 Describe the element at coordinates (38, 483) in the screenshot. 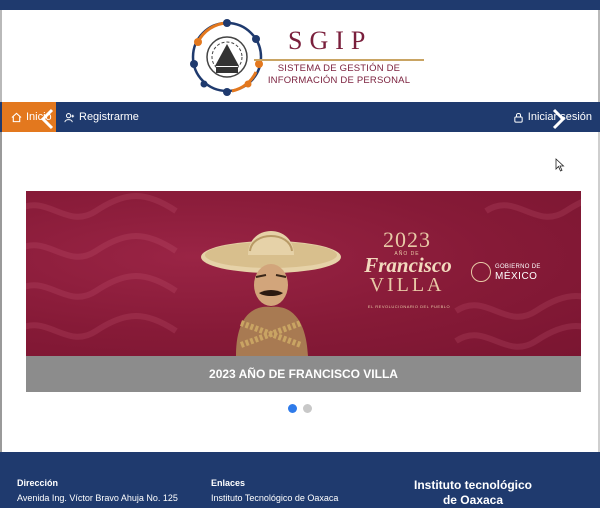

I see `footer-direccion-title: Dirección` at that location.